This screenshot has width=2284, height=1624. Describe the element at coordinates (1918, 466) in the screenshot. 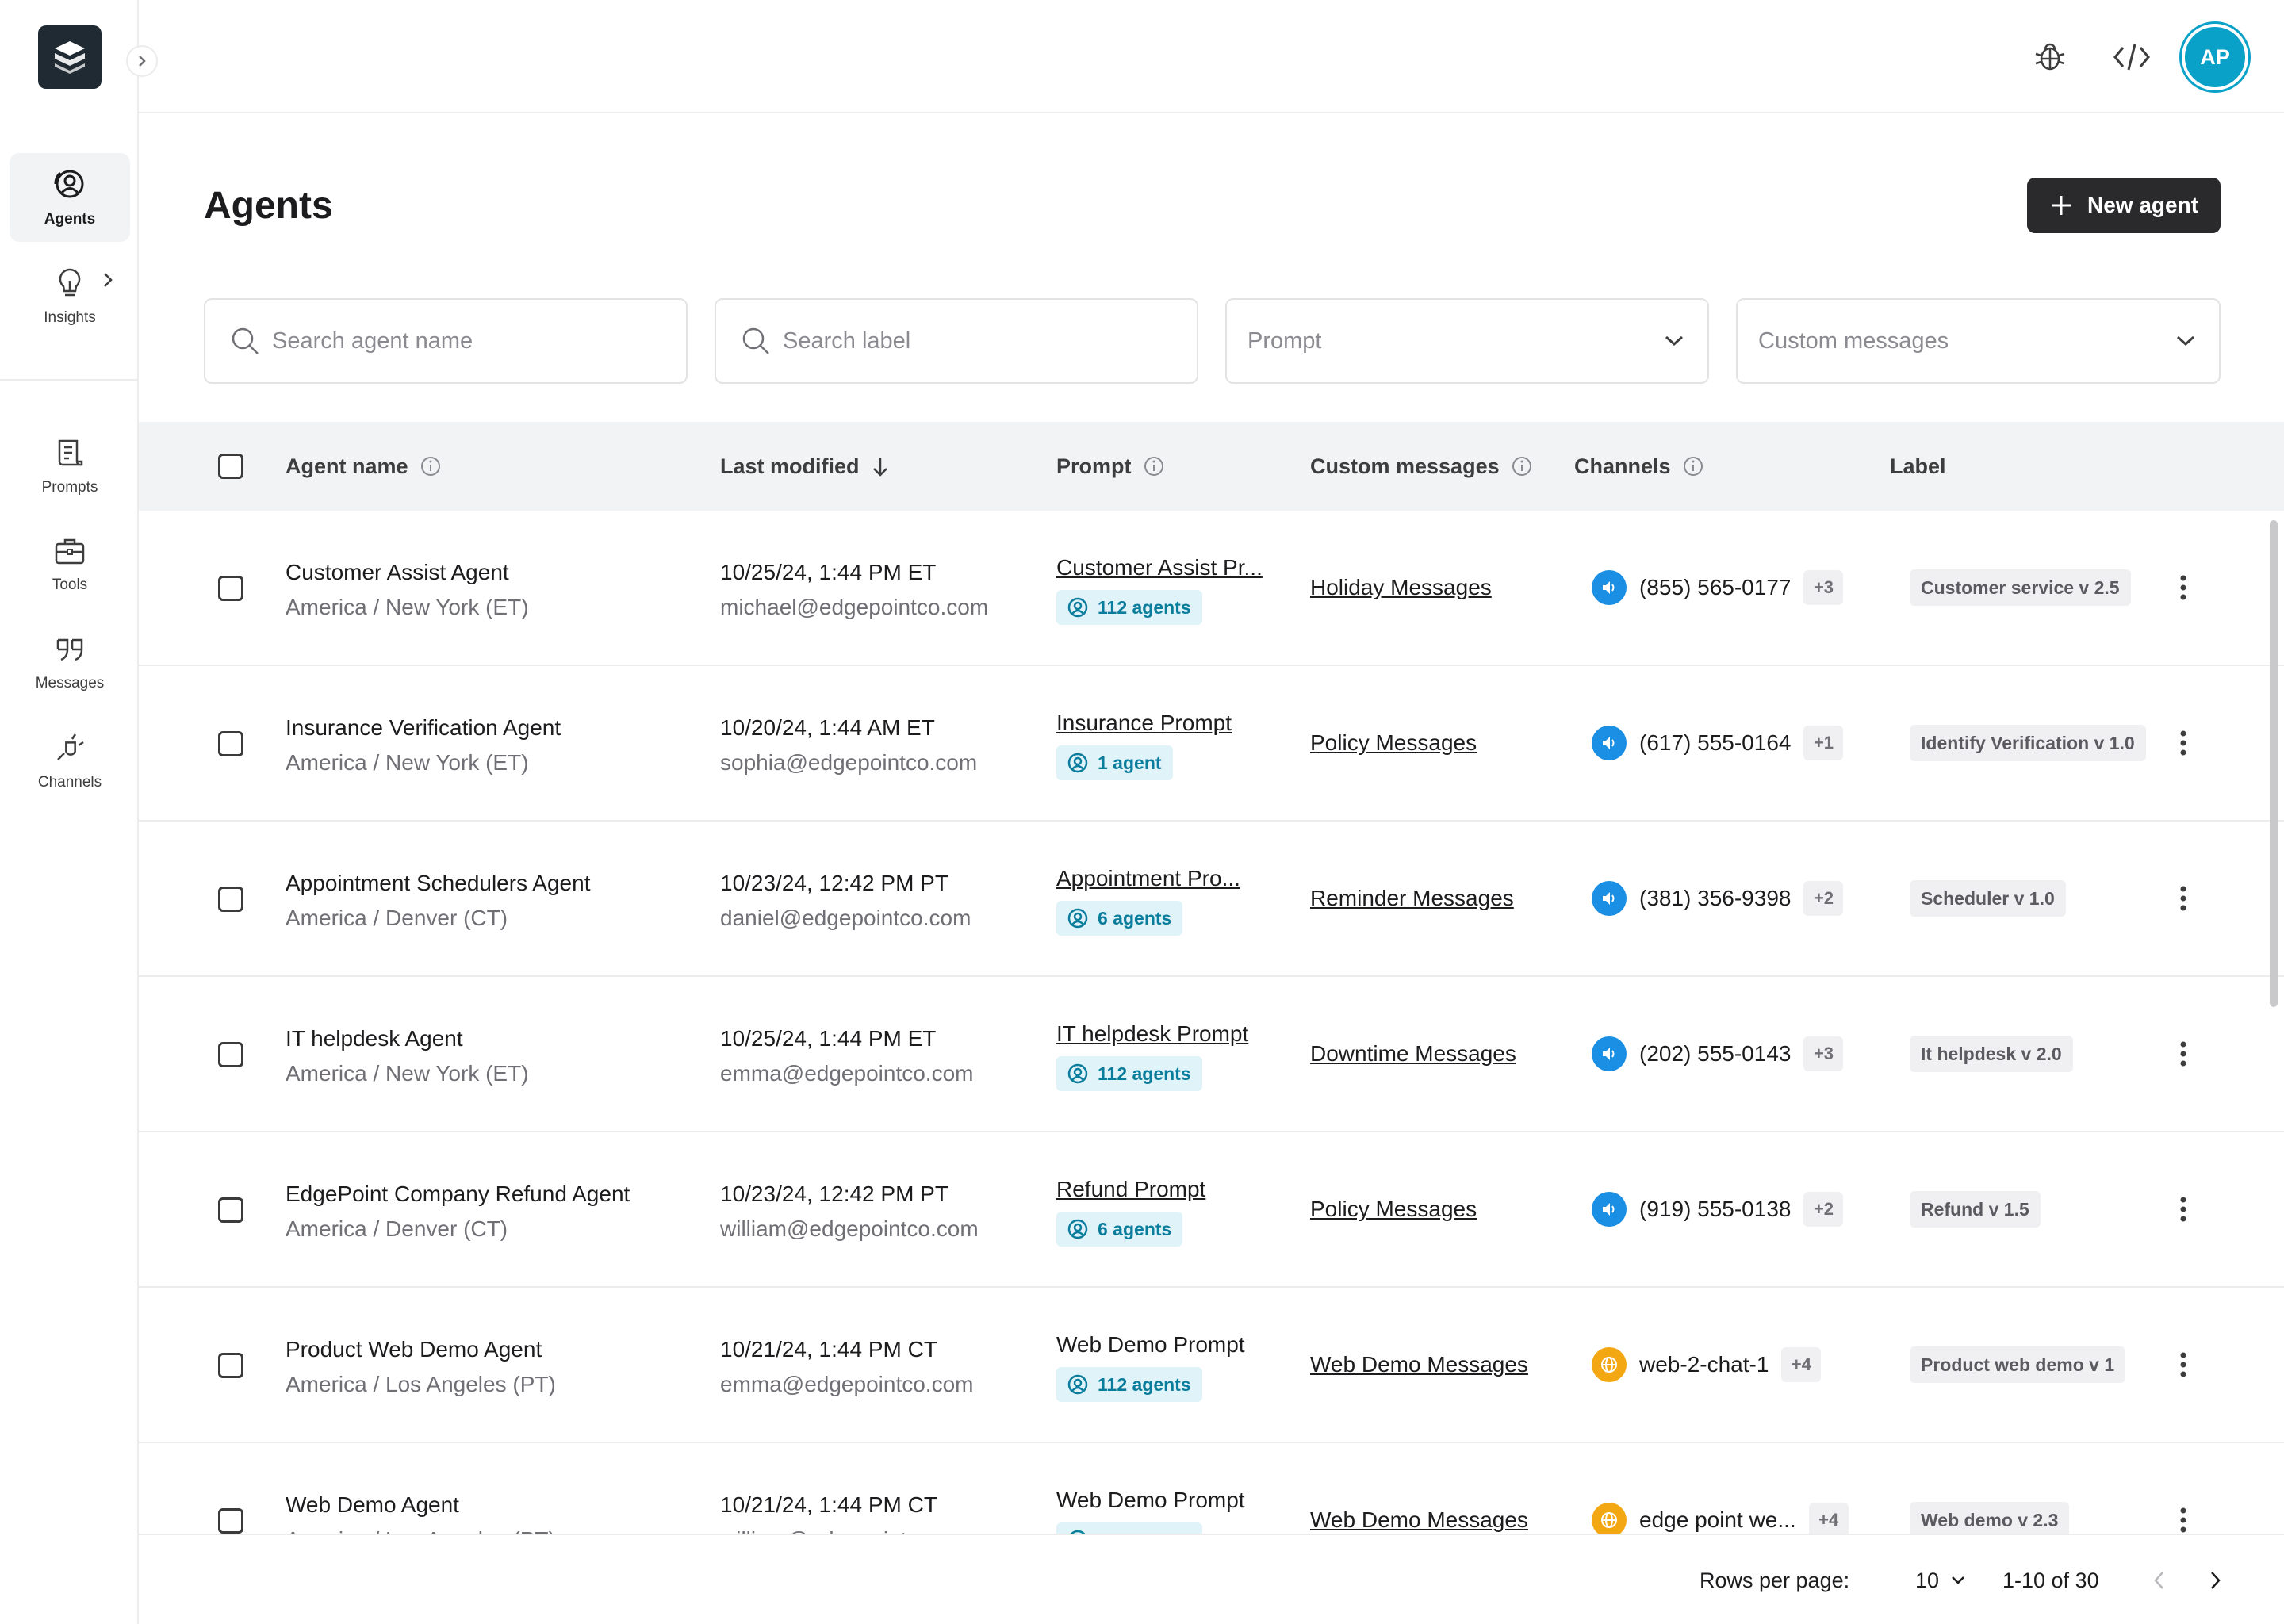

I see `column-label: Label` at that location.